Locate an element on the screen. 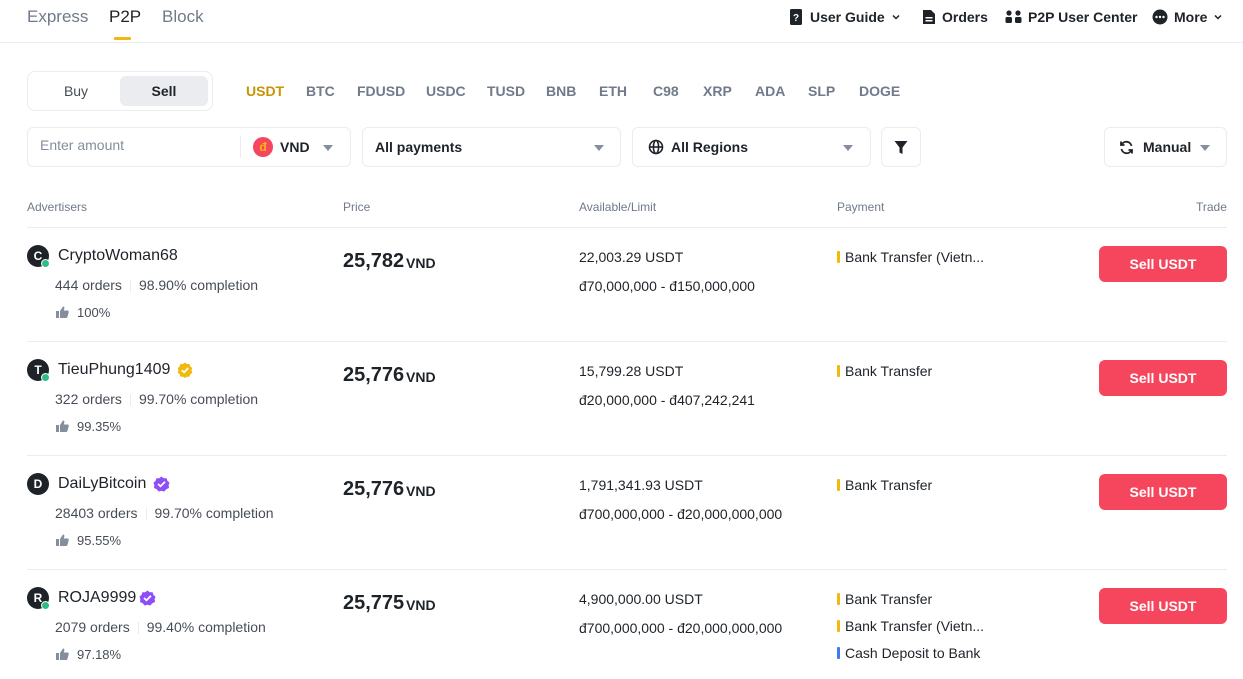  users-icon is located at coordinates (1013, 16).